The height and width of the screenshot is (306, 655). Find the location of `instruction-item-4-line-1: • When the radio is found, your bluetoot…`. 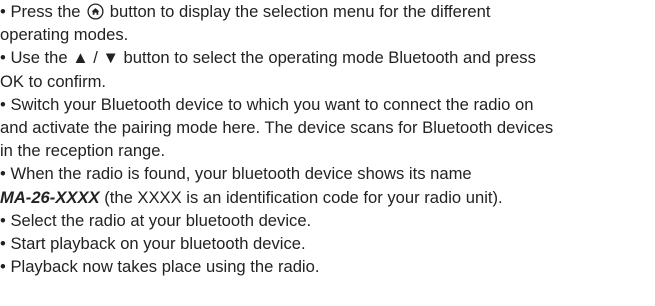

instruction-item-4-line-1: • When the radio is found, your bluetoot… is located at coordinates (327, 173).